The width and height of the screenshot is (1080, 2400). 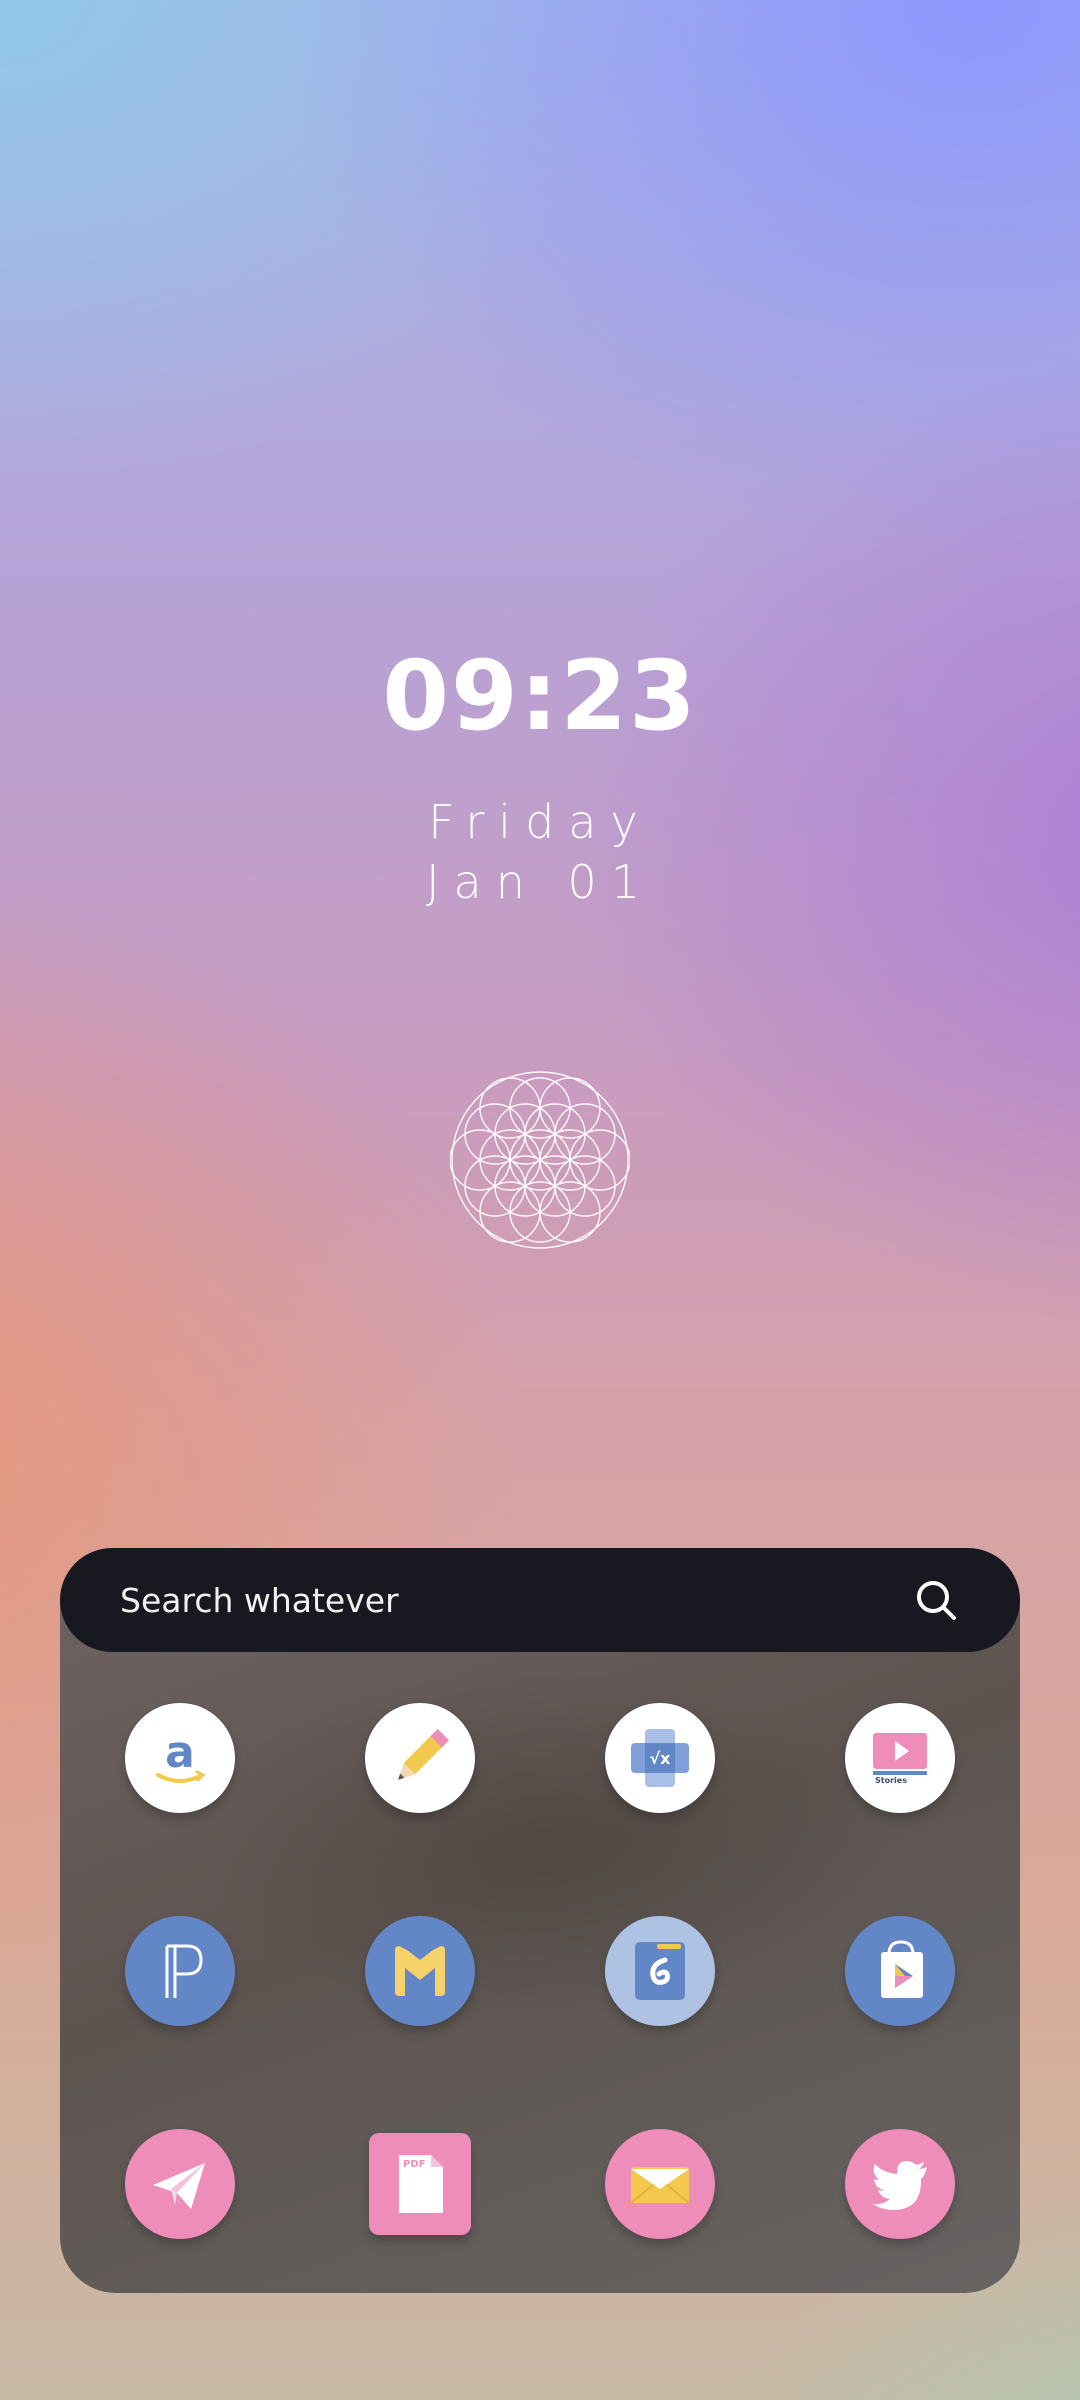 I want to click on pencil-icon, so click(x=420, y=1758).